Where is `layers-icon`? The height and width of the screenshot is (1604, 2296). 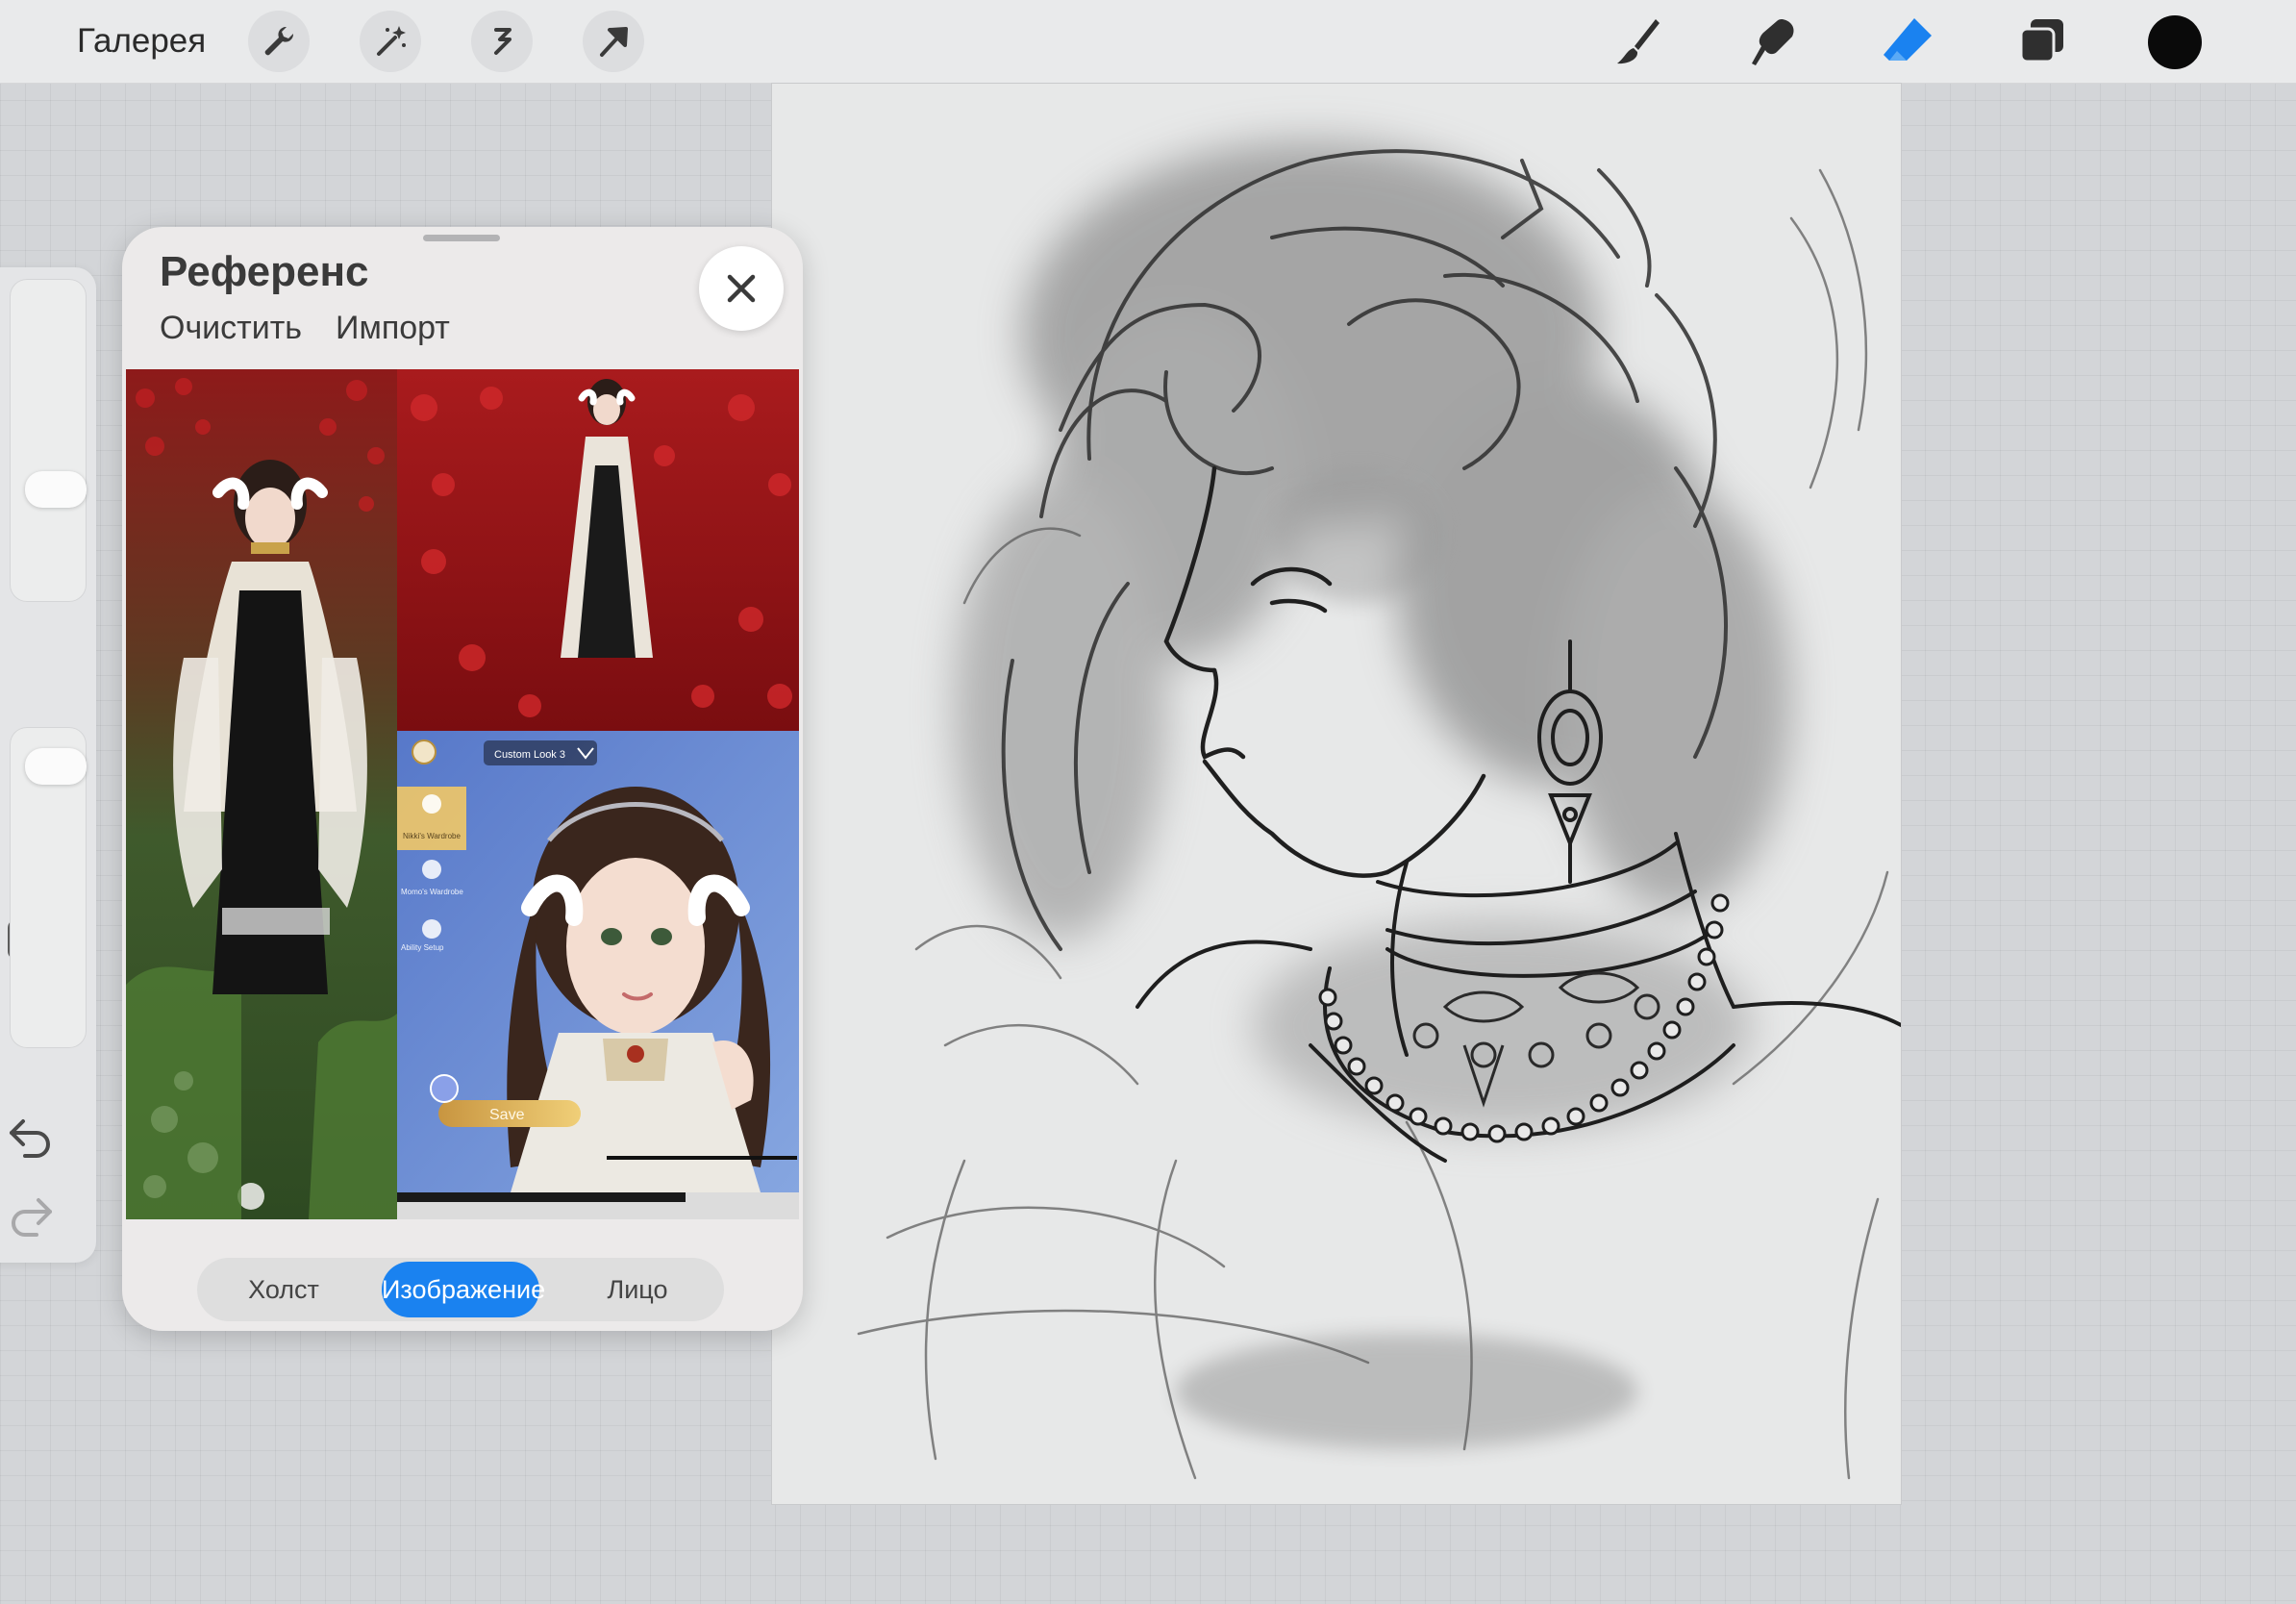
layers-icon is located at coordinates (2041, 41).